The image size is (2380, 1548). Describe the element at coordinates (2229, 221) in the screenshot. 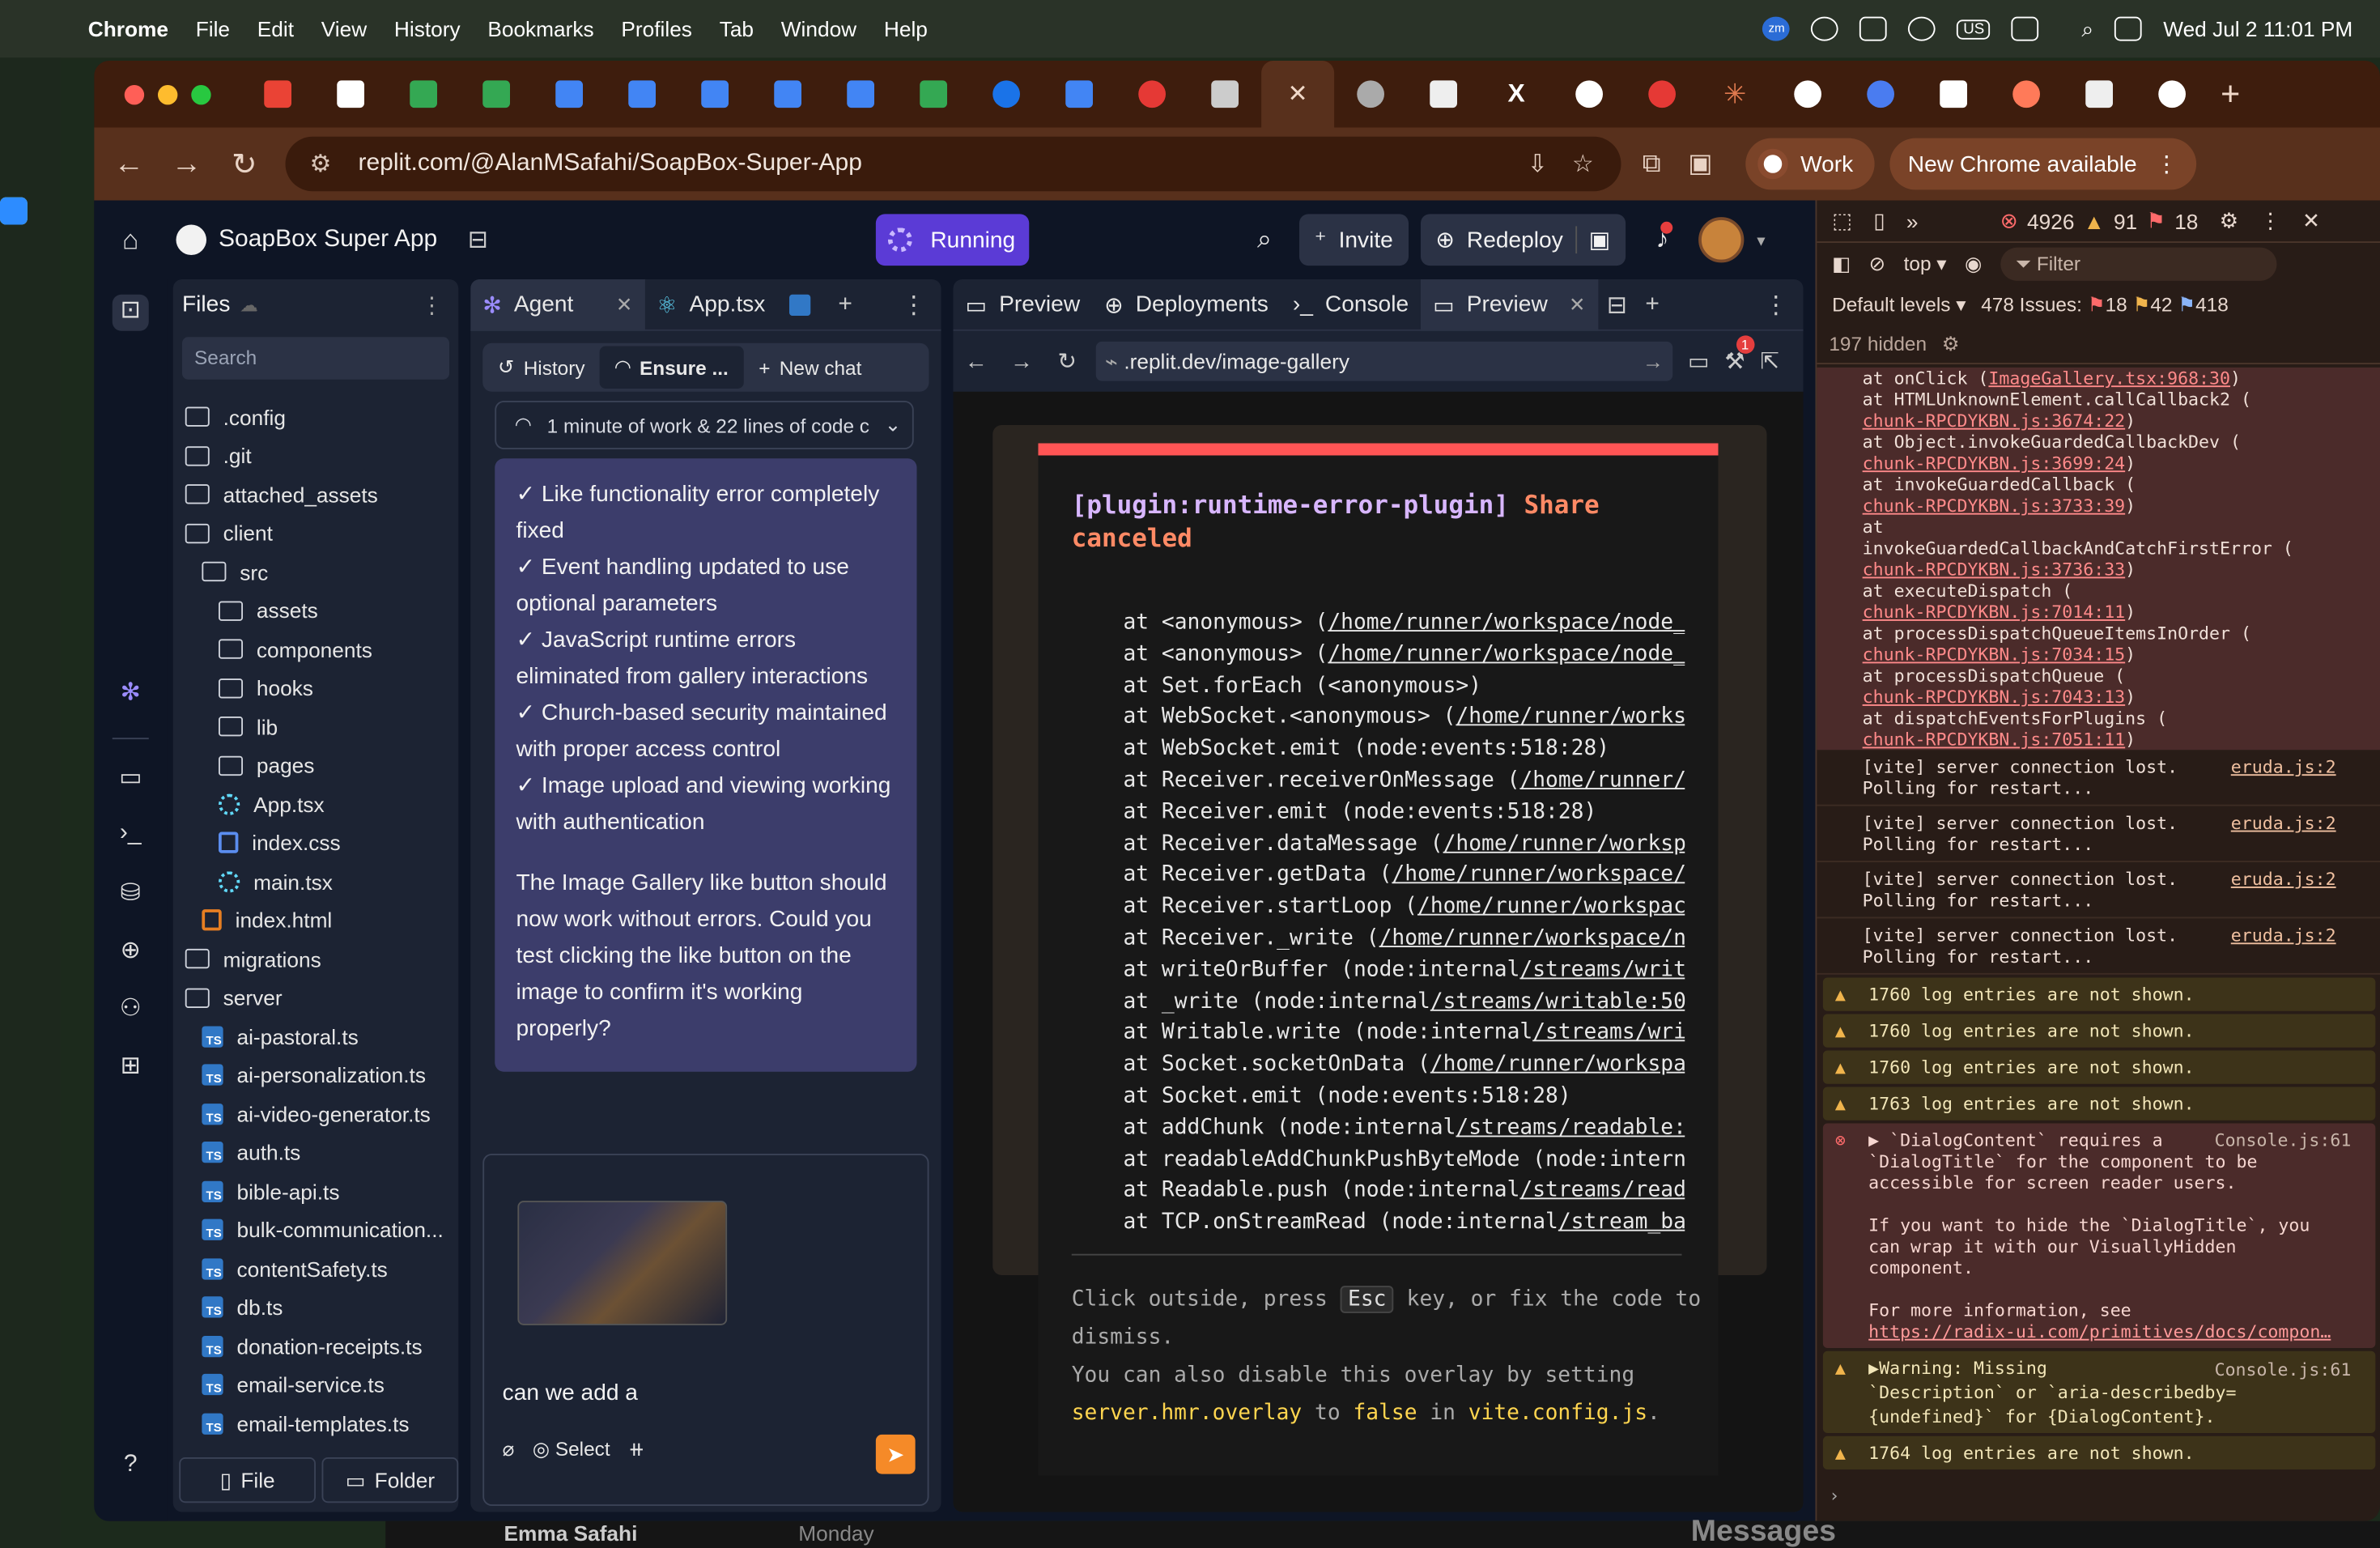

I see `settings-gear-icon: ⚙` at that location.